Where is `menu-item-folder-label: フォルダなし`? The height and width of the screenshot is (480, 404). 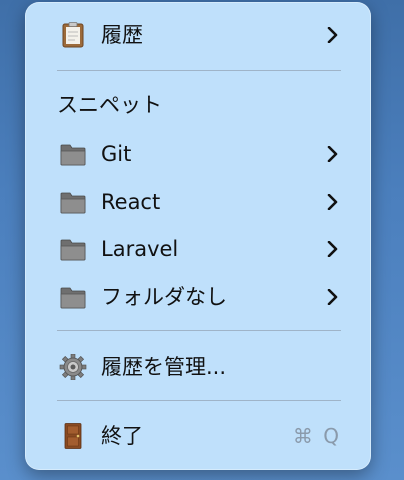
menu-item-folder-label: フォルダなし is located at coordinates (164, 297).